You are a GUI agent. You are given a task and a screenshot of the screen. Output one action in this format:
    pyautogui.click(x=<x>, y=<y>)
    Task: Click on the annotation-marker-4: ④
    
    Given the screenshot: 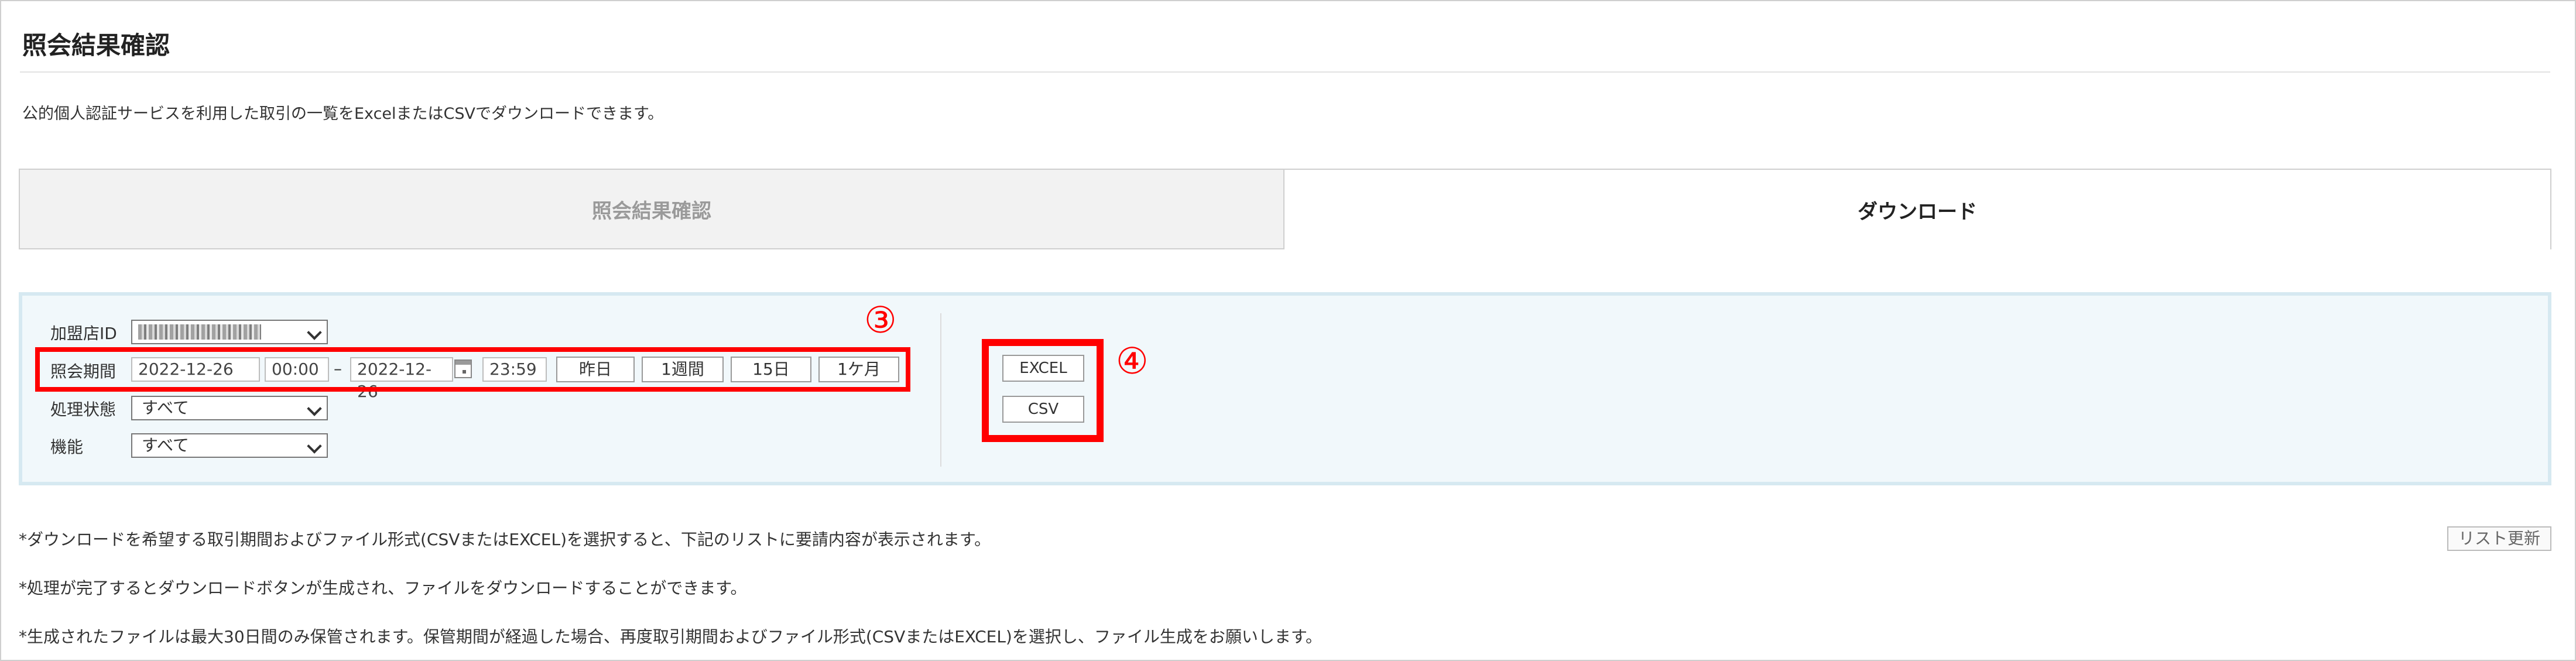 What is the action you would take?
    pyautogui.click(x=1132, y=361)
    